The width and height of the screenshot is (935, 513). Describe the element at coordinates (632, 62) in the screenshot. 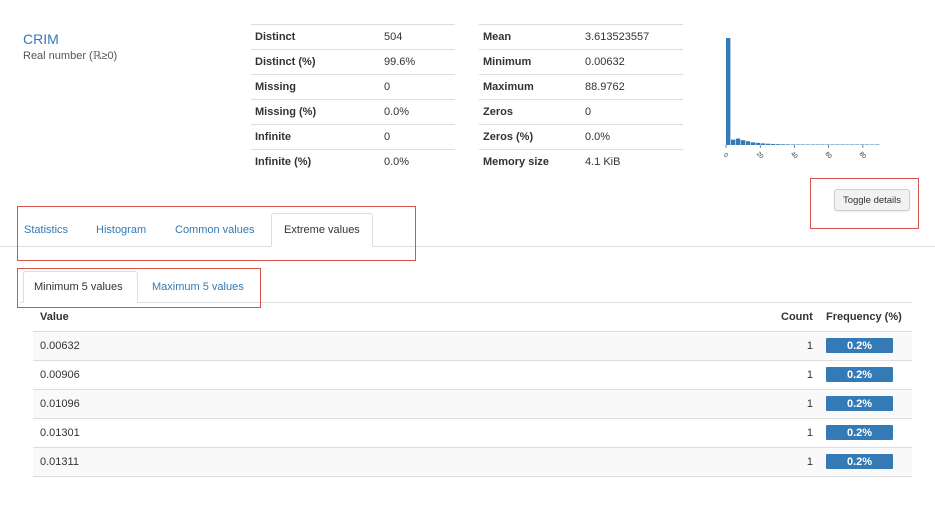

I see `stat-value: 0.00632` at that location.